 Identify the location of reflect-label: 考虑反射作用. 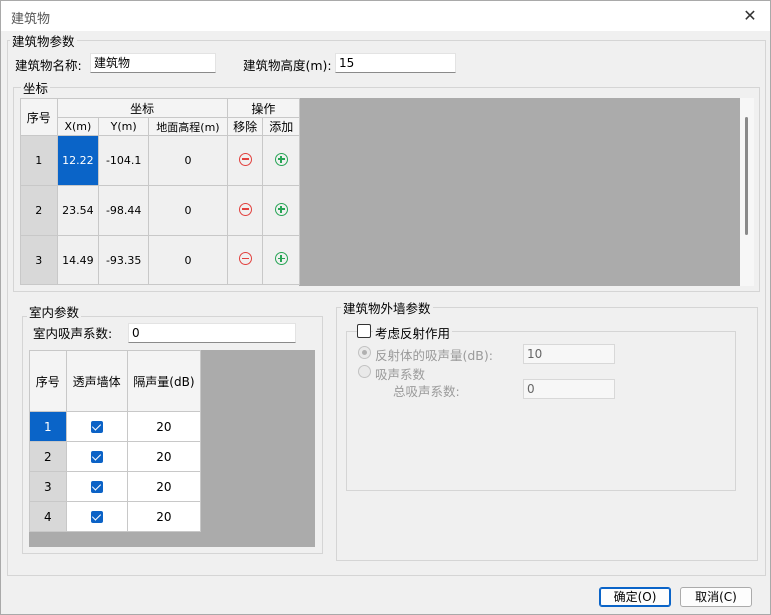
(413, 332).